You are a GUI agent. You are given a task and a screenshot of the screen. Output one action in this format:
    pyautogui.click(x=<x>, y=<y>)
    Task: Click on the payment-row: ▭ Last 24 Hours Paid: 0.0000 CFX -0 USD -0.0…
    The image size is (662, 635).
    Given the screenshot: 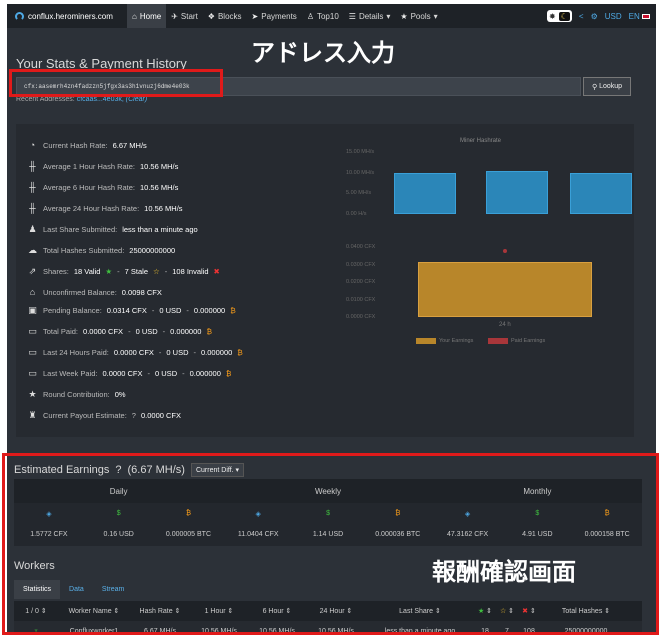 What is the action you would take?
    pyautogui.click(x=135, y=352)
    